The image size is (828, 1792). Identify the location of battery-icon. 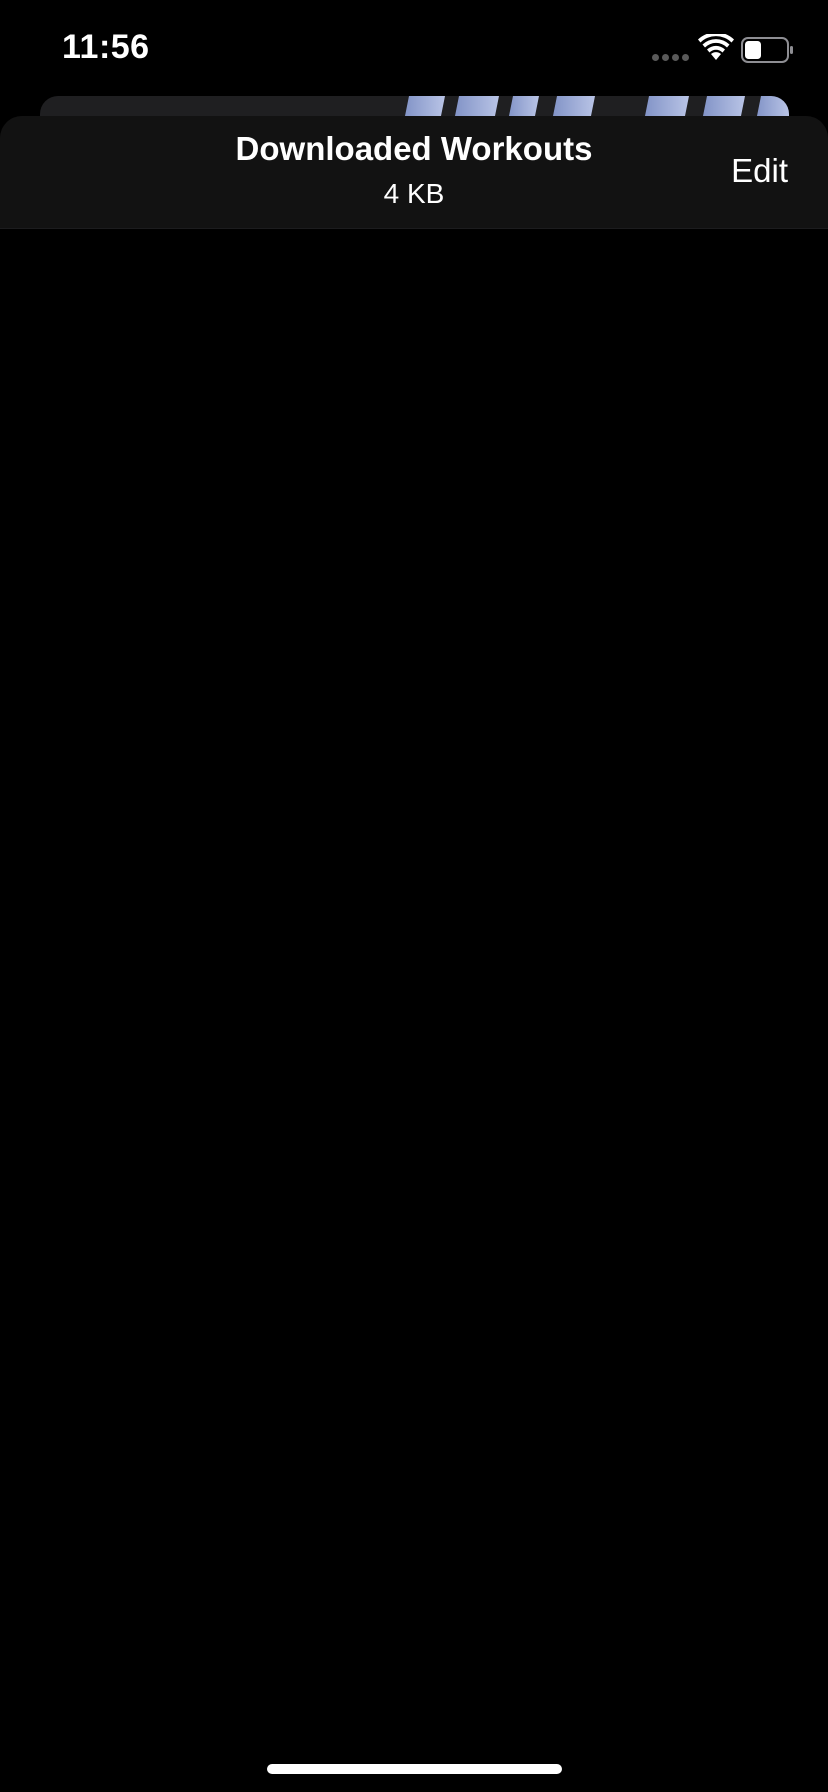
(767, 50).